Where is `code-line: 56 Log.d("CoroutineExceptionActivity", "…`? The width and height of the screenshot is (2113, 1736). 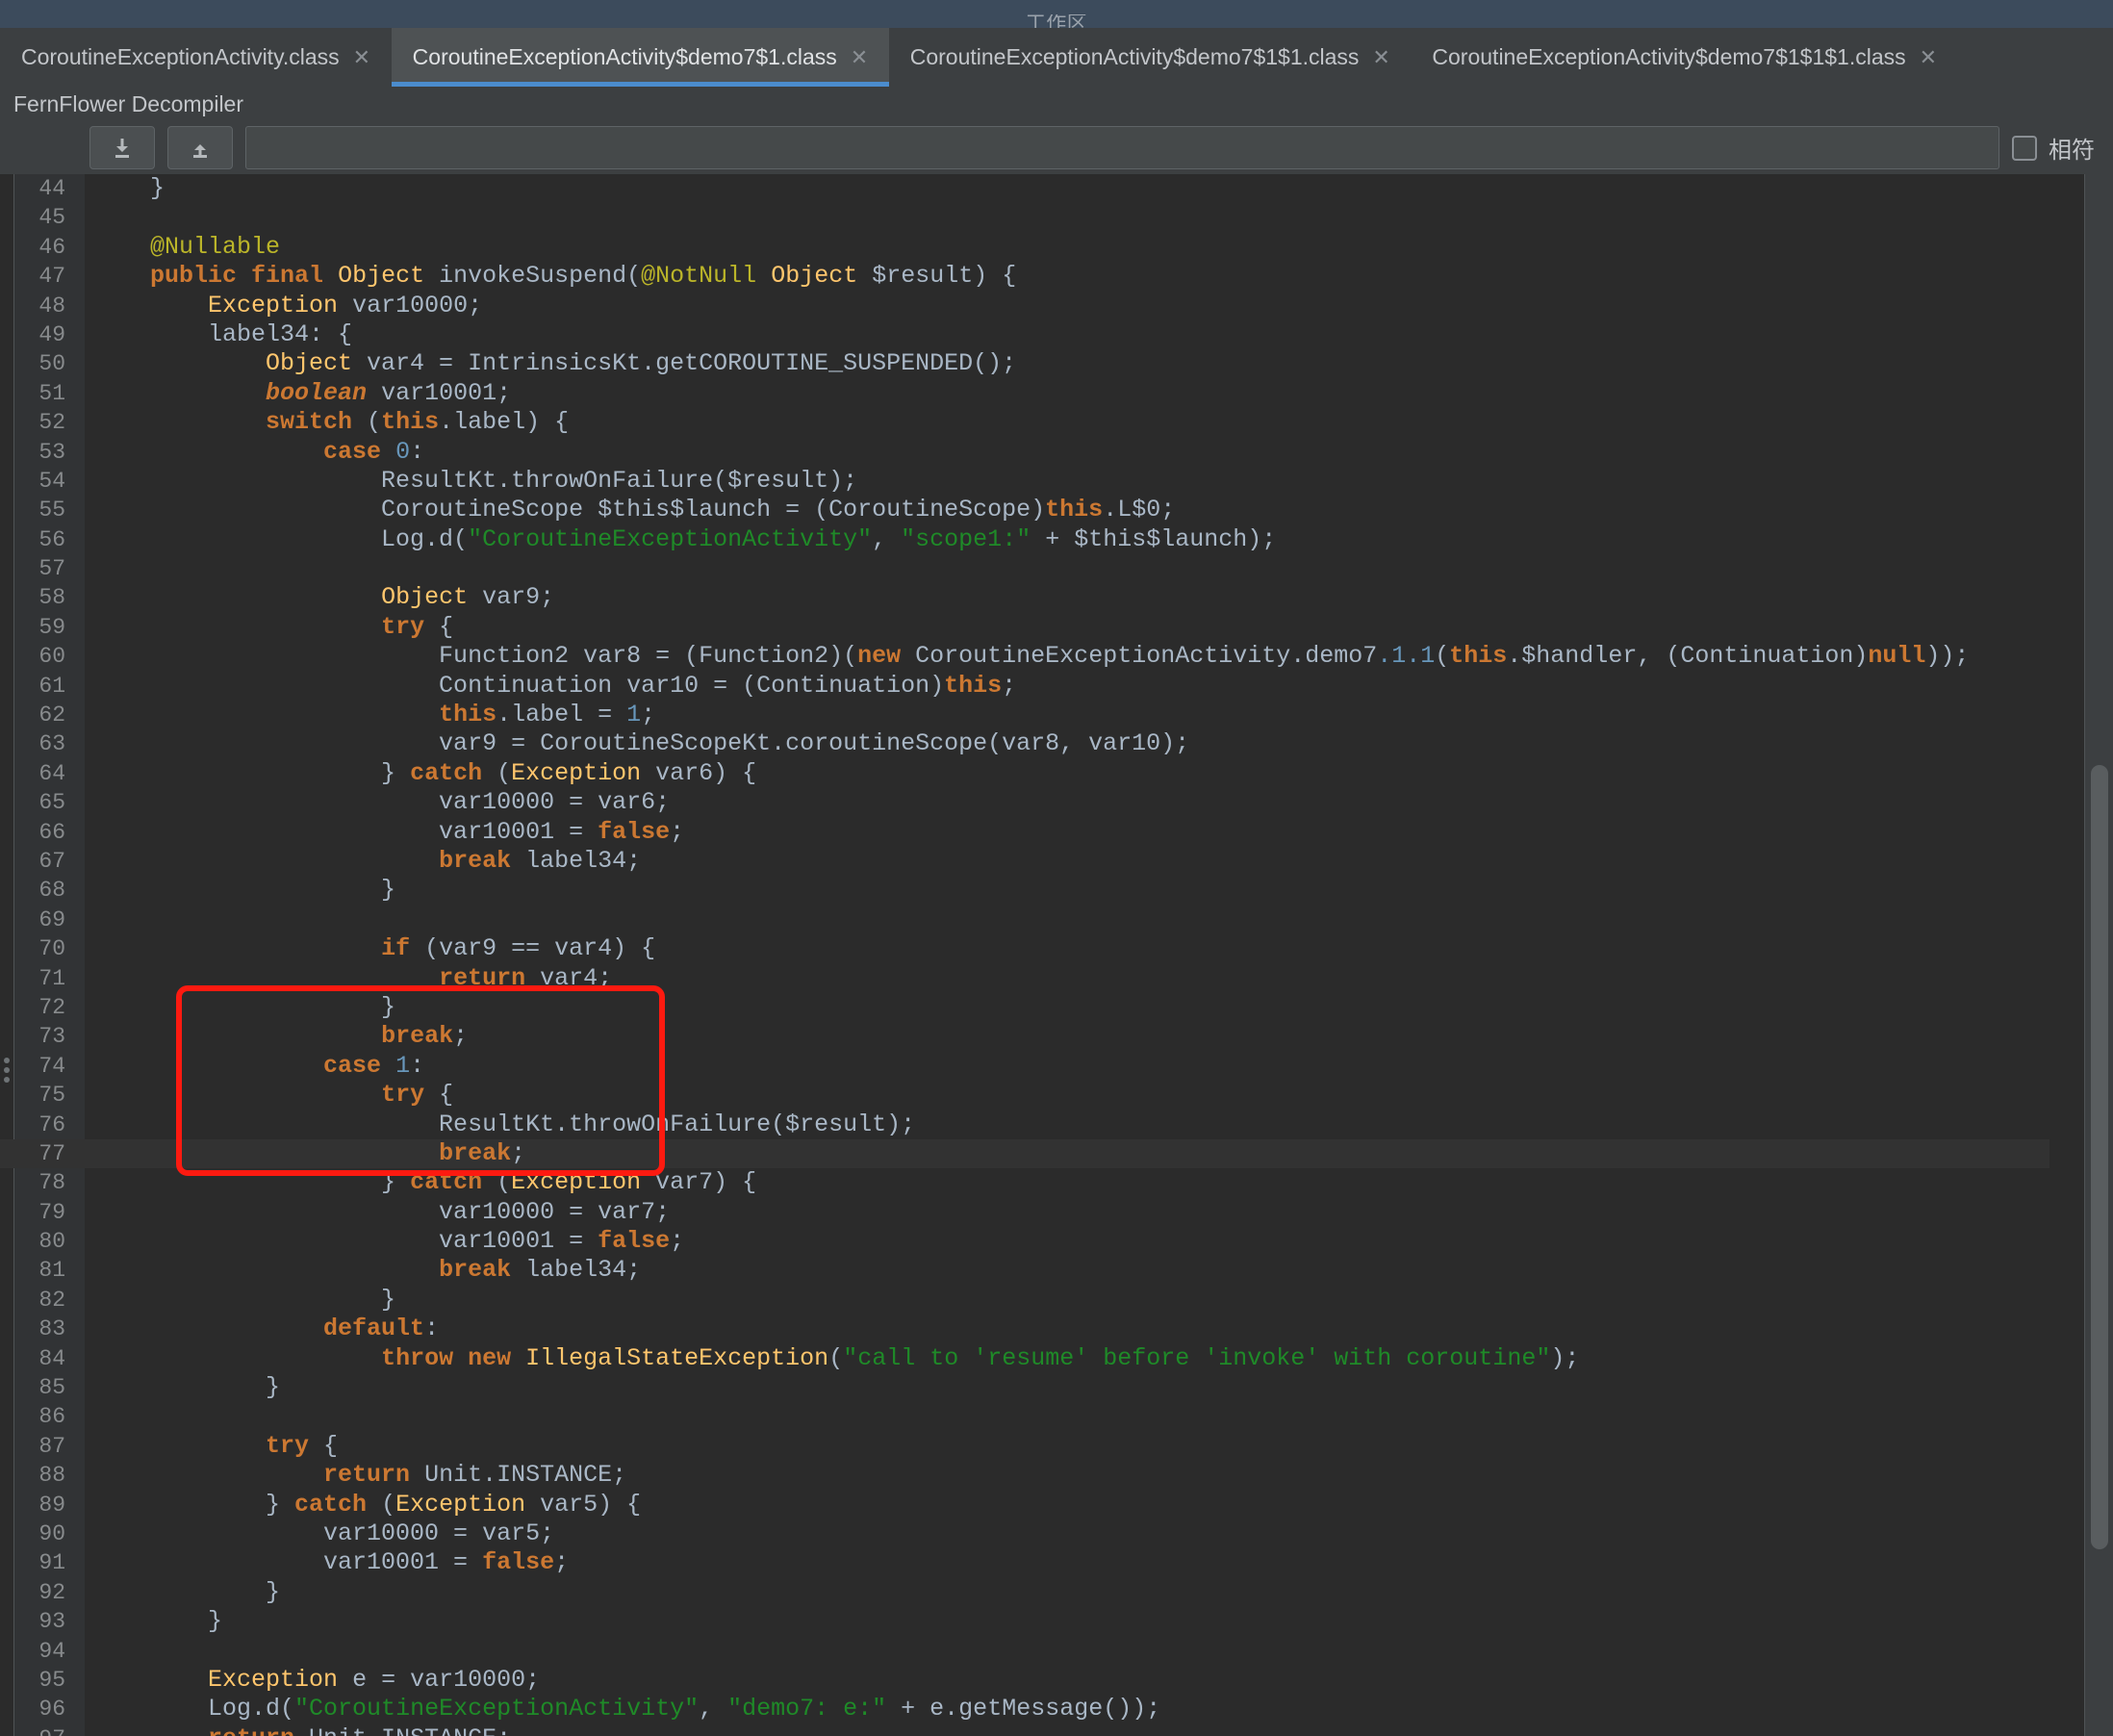 code-line: 56 Log.d("CoroutineExceptionActivity", "… is located at coordinates (1025, 539).